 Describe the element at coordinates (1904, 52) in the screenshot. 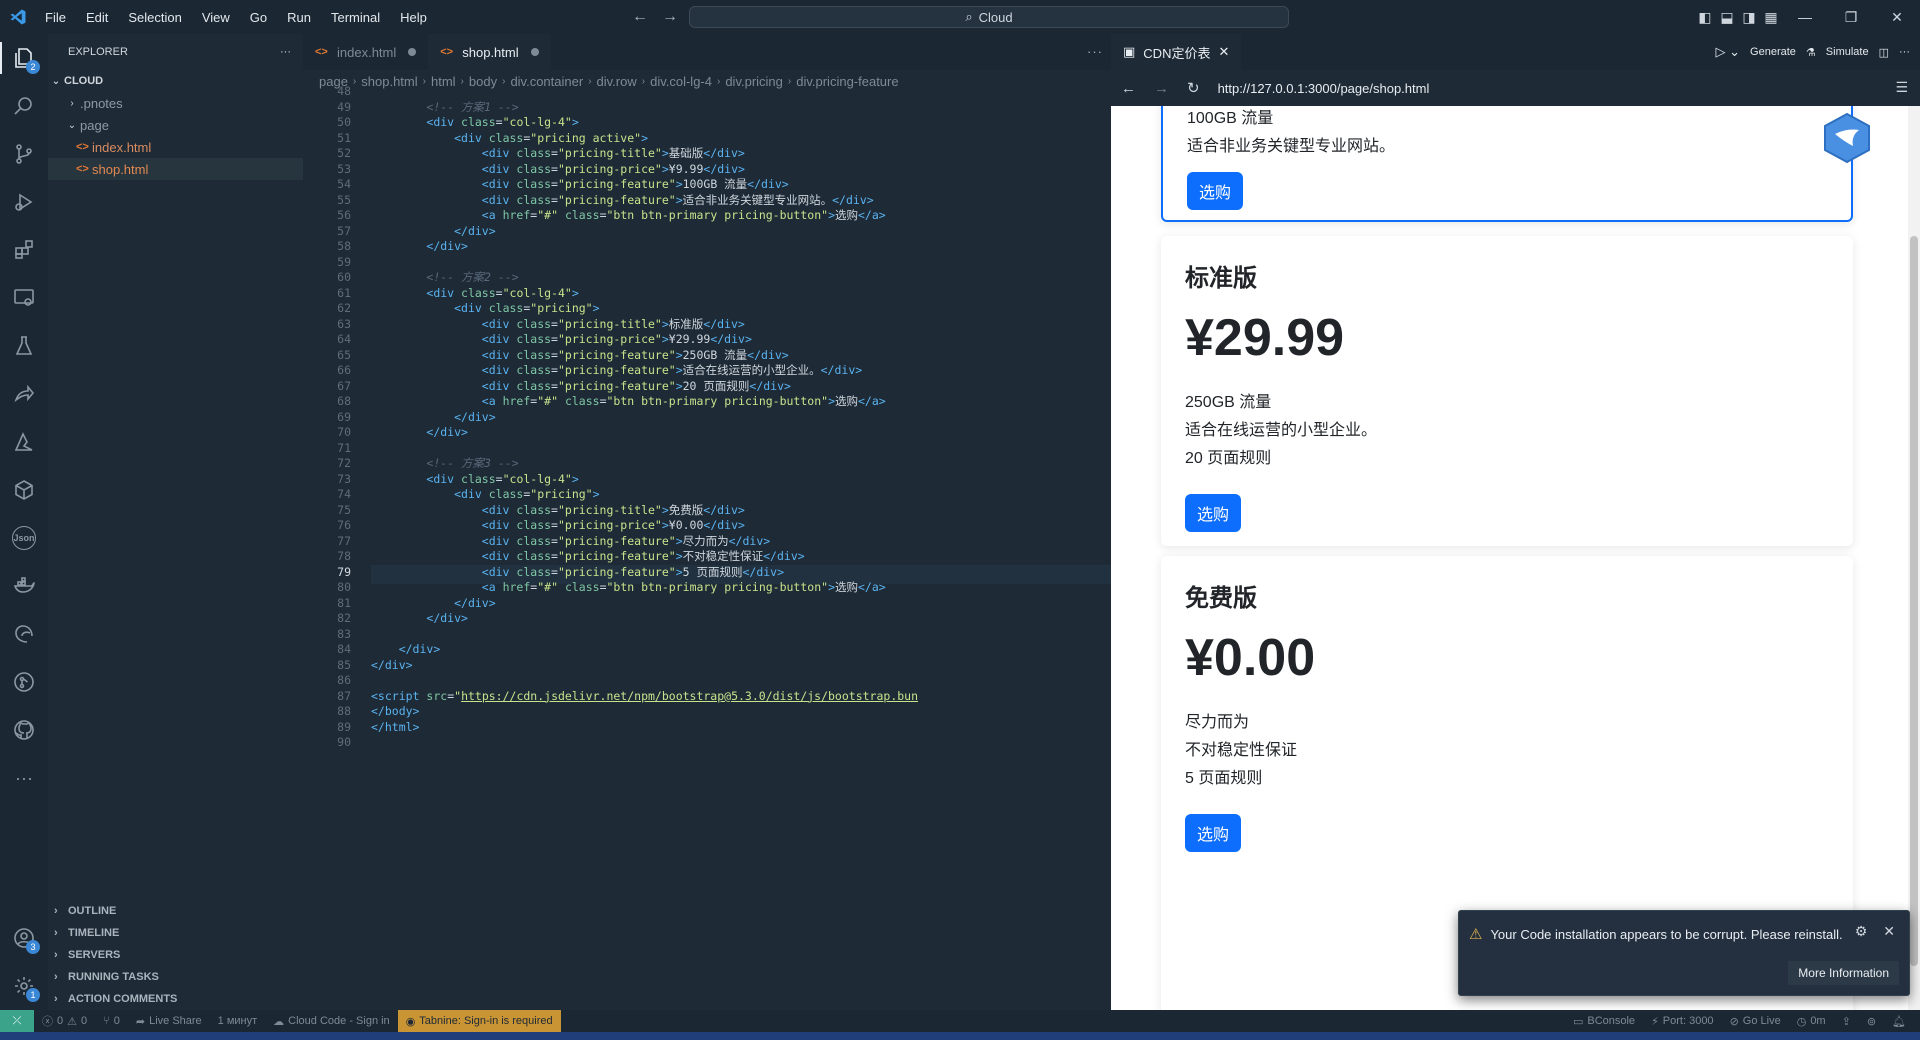

I see `more-actions-icon: ···` at that location.